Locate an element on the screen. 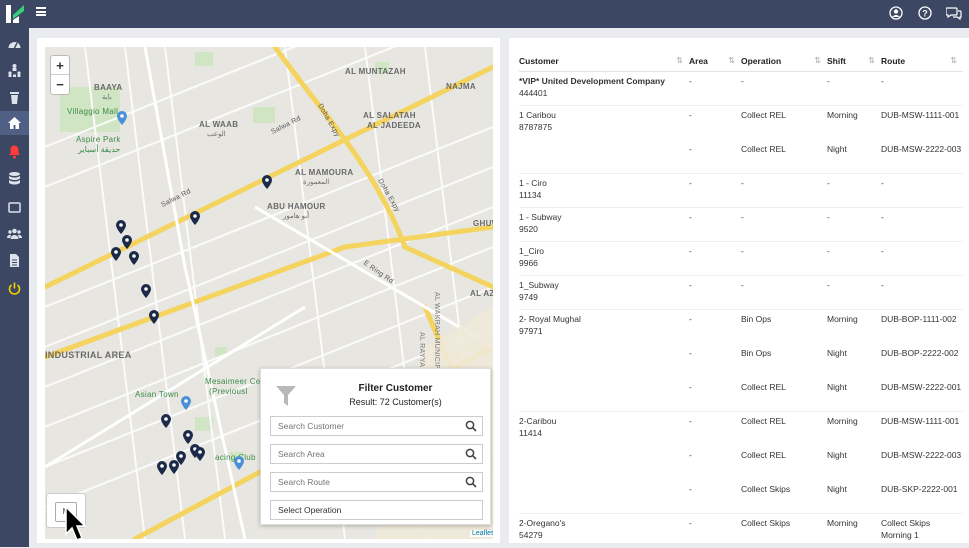 This screenshot has width=969, height=548. select-operation-dropdown: Select Operation is located at coordinates (376, 510).